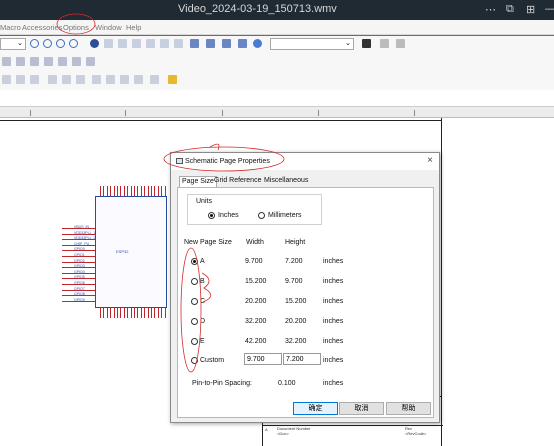 The width and height of the screenshot is (554, 446). Describe the element at coordinates (76, 27) in the screenshot. I see `menu-options: Options` at that location.